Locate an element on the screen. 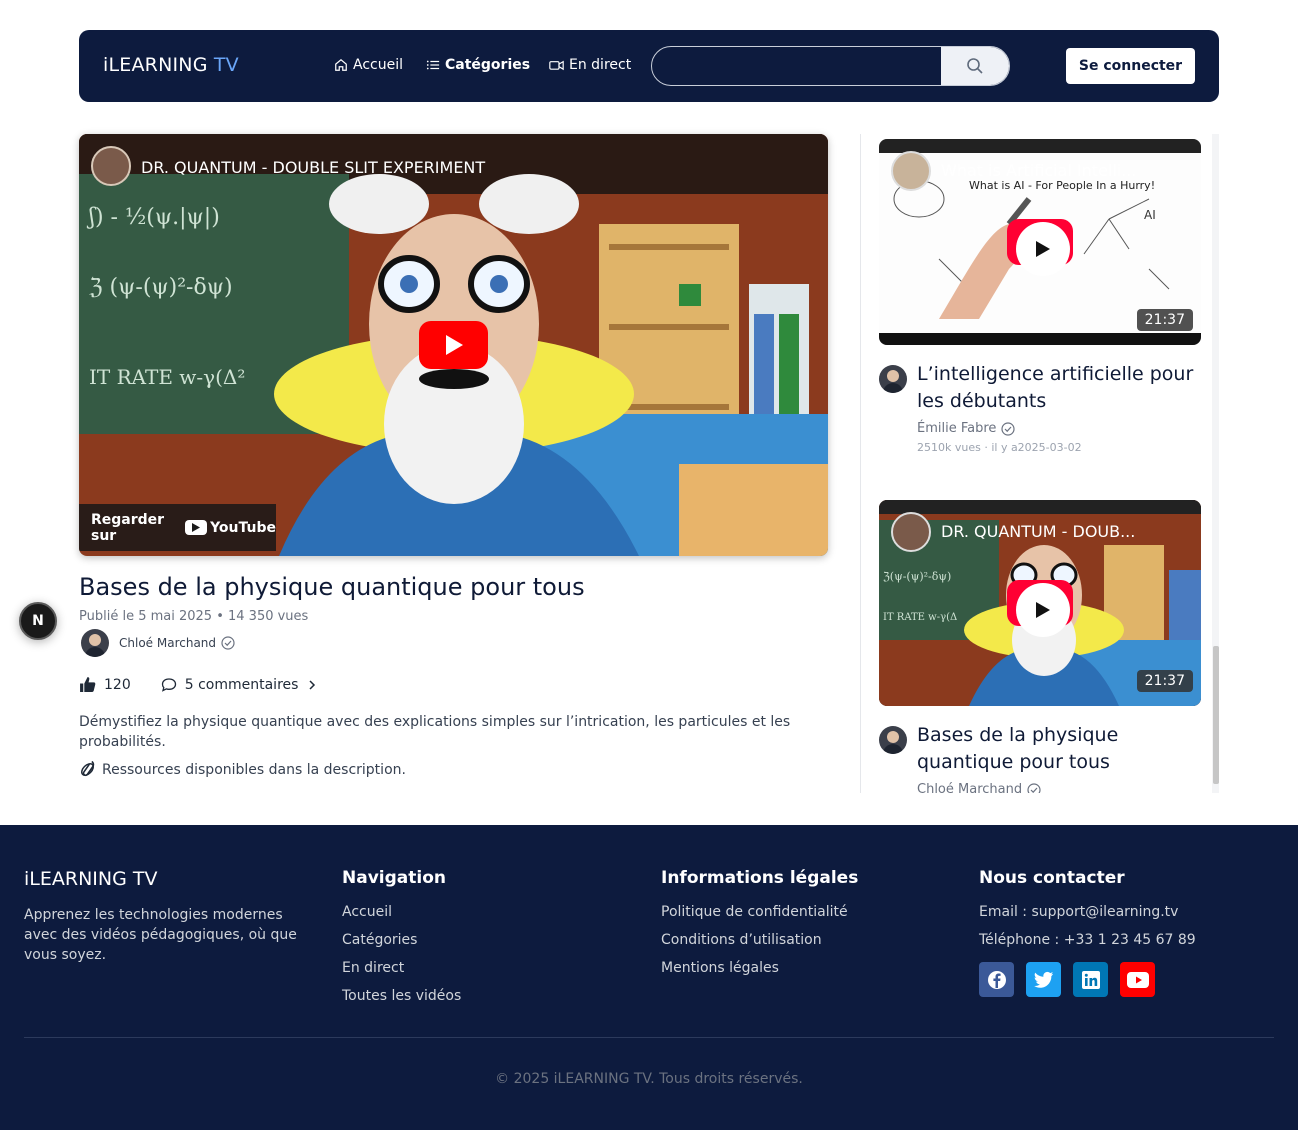 The image size is (1298, 1130). home-icon is located at coordinates (341, 64).